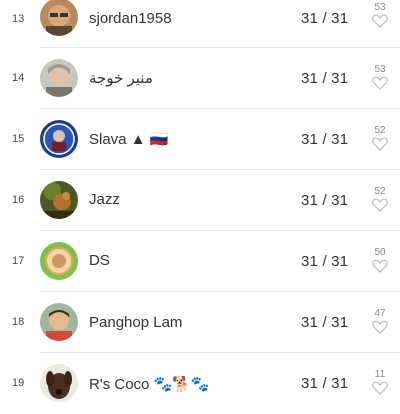 The height and width of the screenshot is (414, 400). What do you see at coordinates (18, 139) in the screenshot?
I see `rank-number: 15` at bounding box center [18, 139].